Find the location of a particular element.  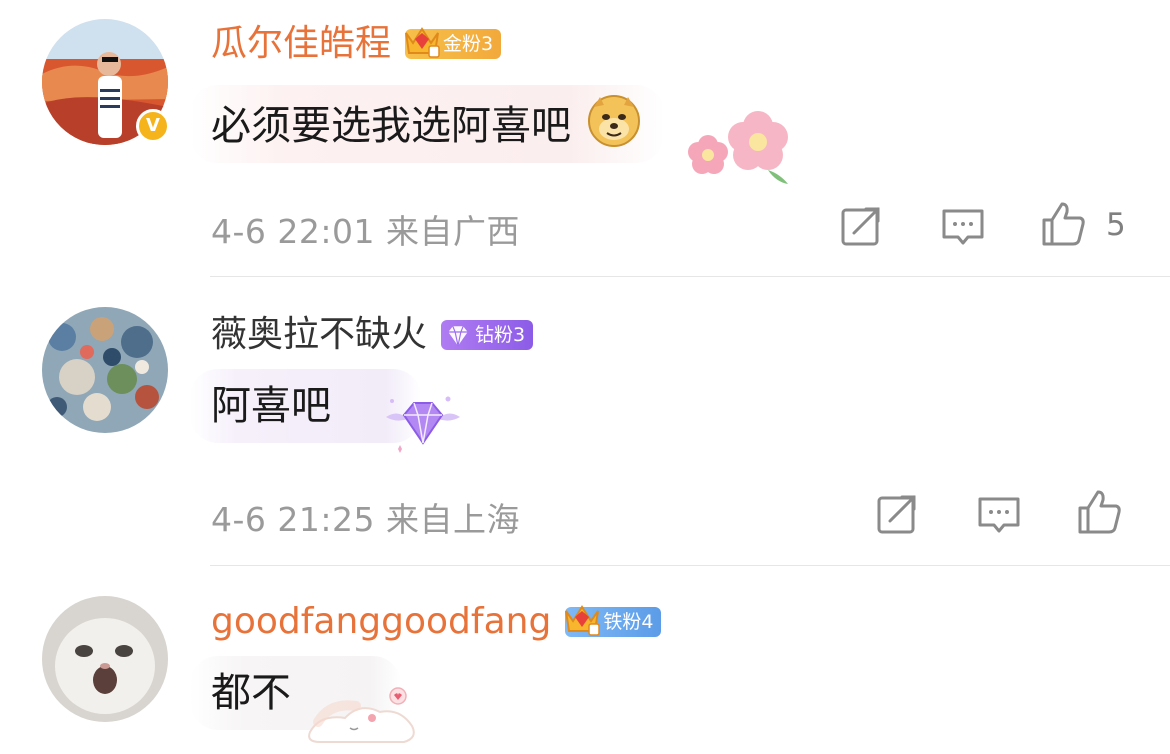

fan-badge: 钻粉3 is located at coordinates (487, 335).